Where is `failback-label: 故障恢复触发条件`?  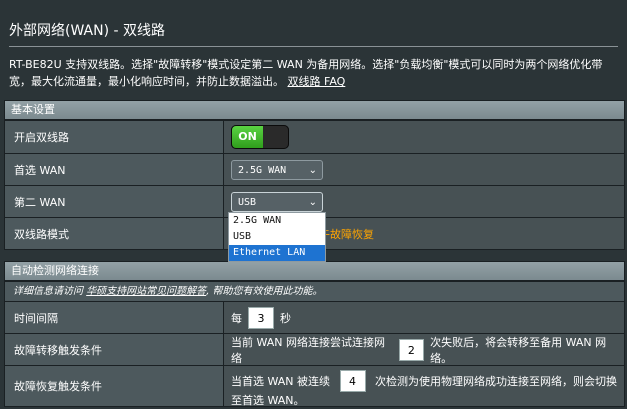
failback-label: 故障恢复触发条件 is located at coordinates (114, 386).